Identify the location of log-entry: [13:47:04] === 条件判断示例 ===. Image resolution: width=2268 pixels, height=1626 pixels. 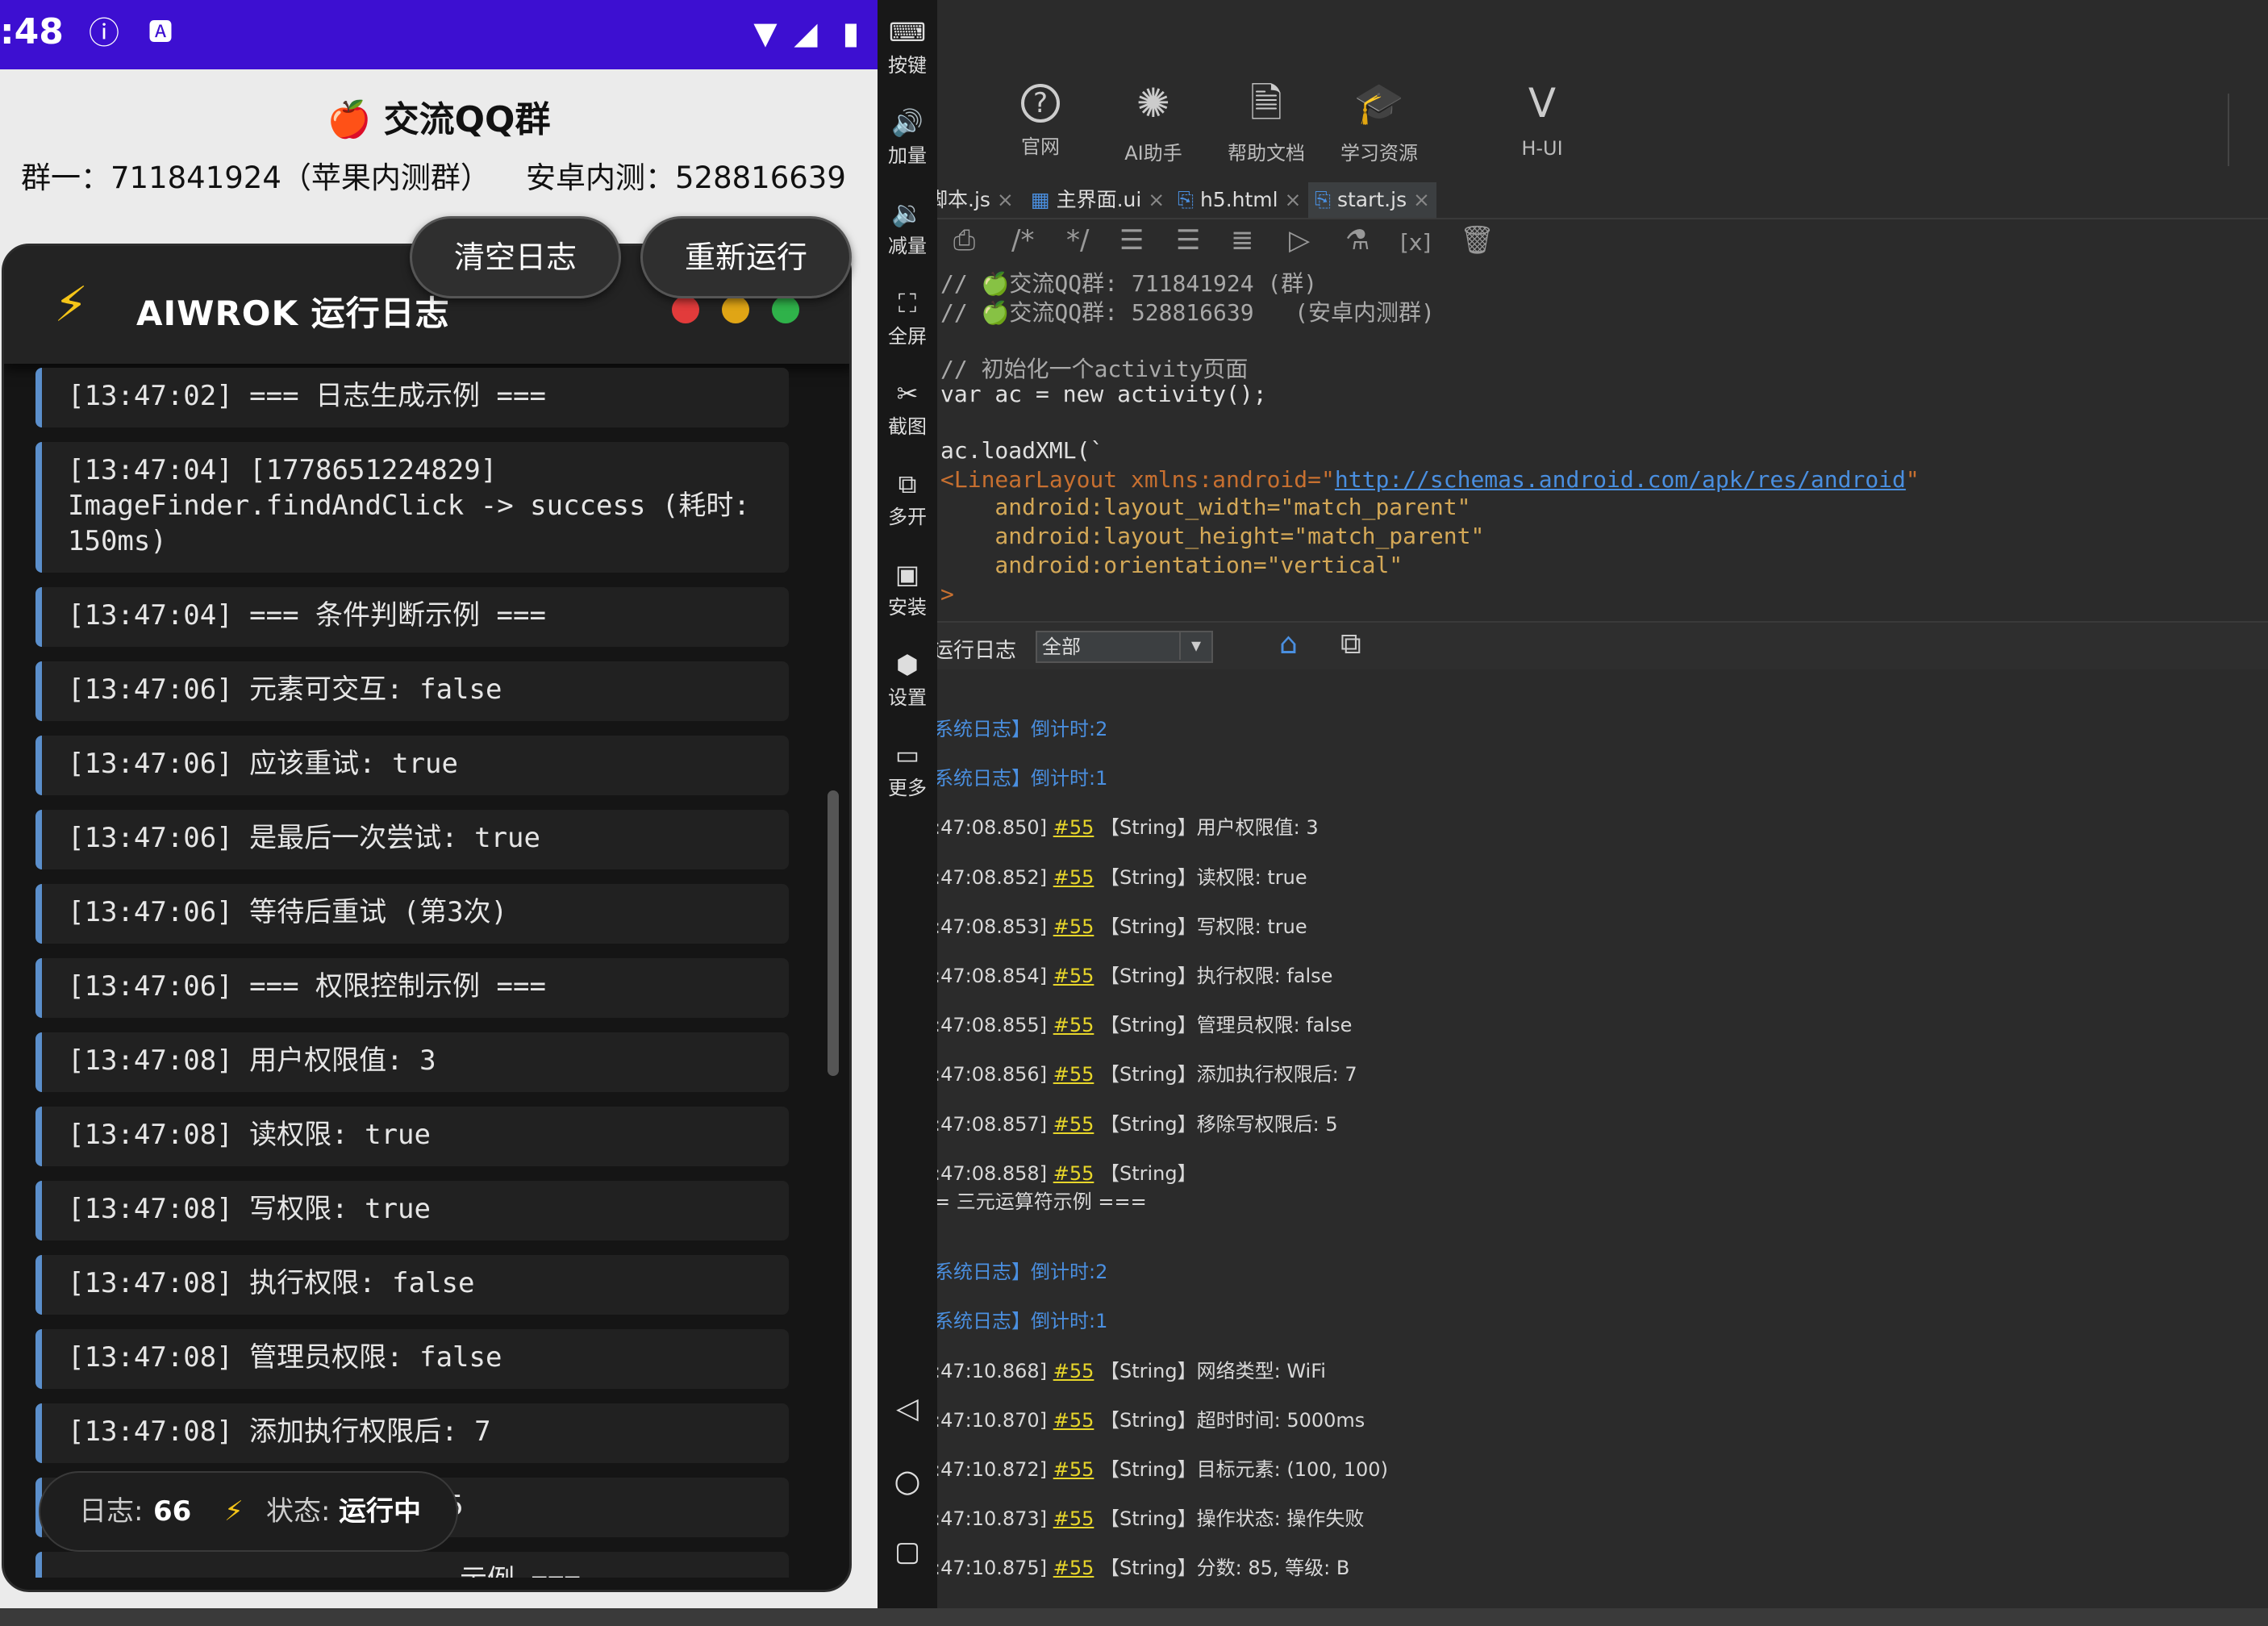
(412, 617).